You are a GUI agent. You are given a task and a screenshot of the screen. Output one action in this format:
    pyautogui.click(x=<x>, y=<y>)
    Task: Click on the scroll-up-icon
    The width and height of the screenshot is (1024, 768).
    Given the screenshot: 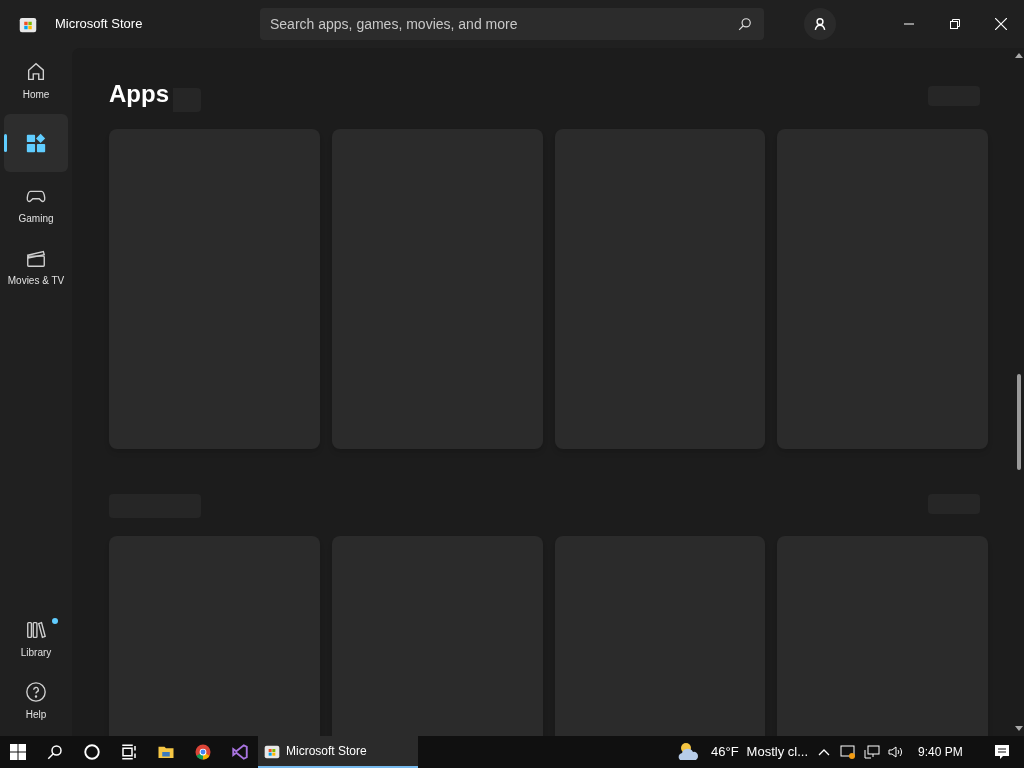 What is the action you would take?
    pyautogui.click(x=1019, y=55)
    